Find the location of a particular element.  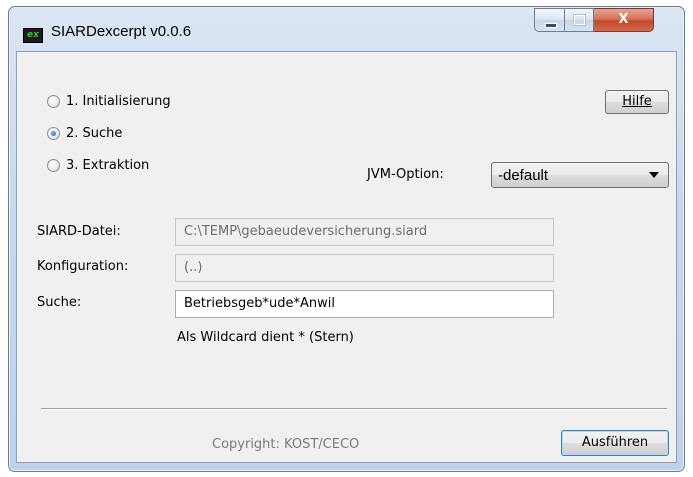

run-button: Ausführen is located at coordinates (615, 443).